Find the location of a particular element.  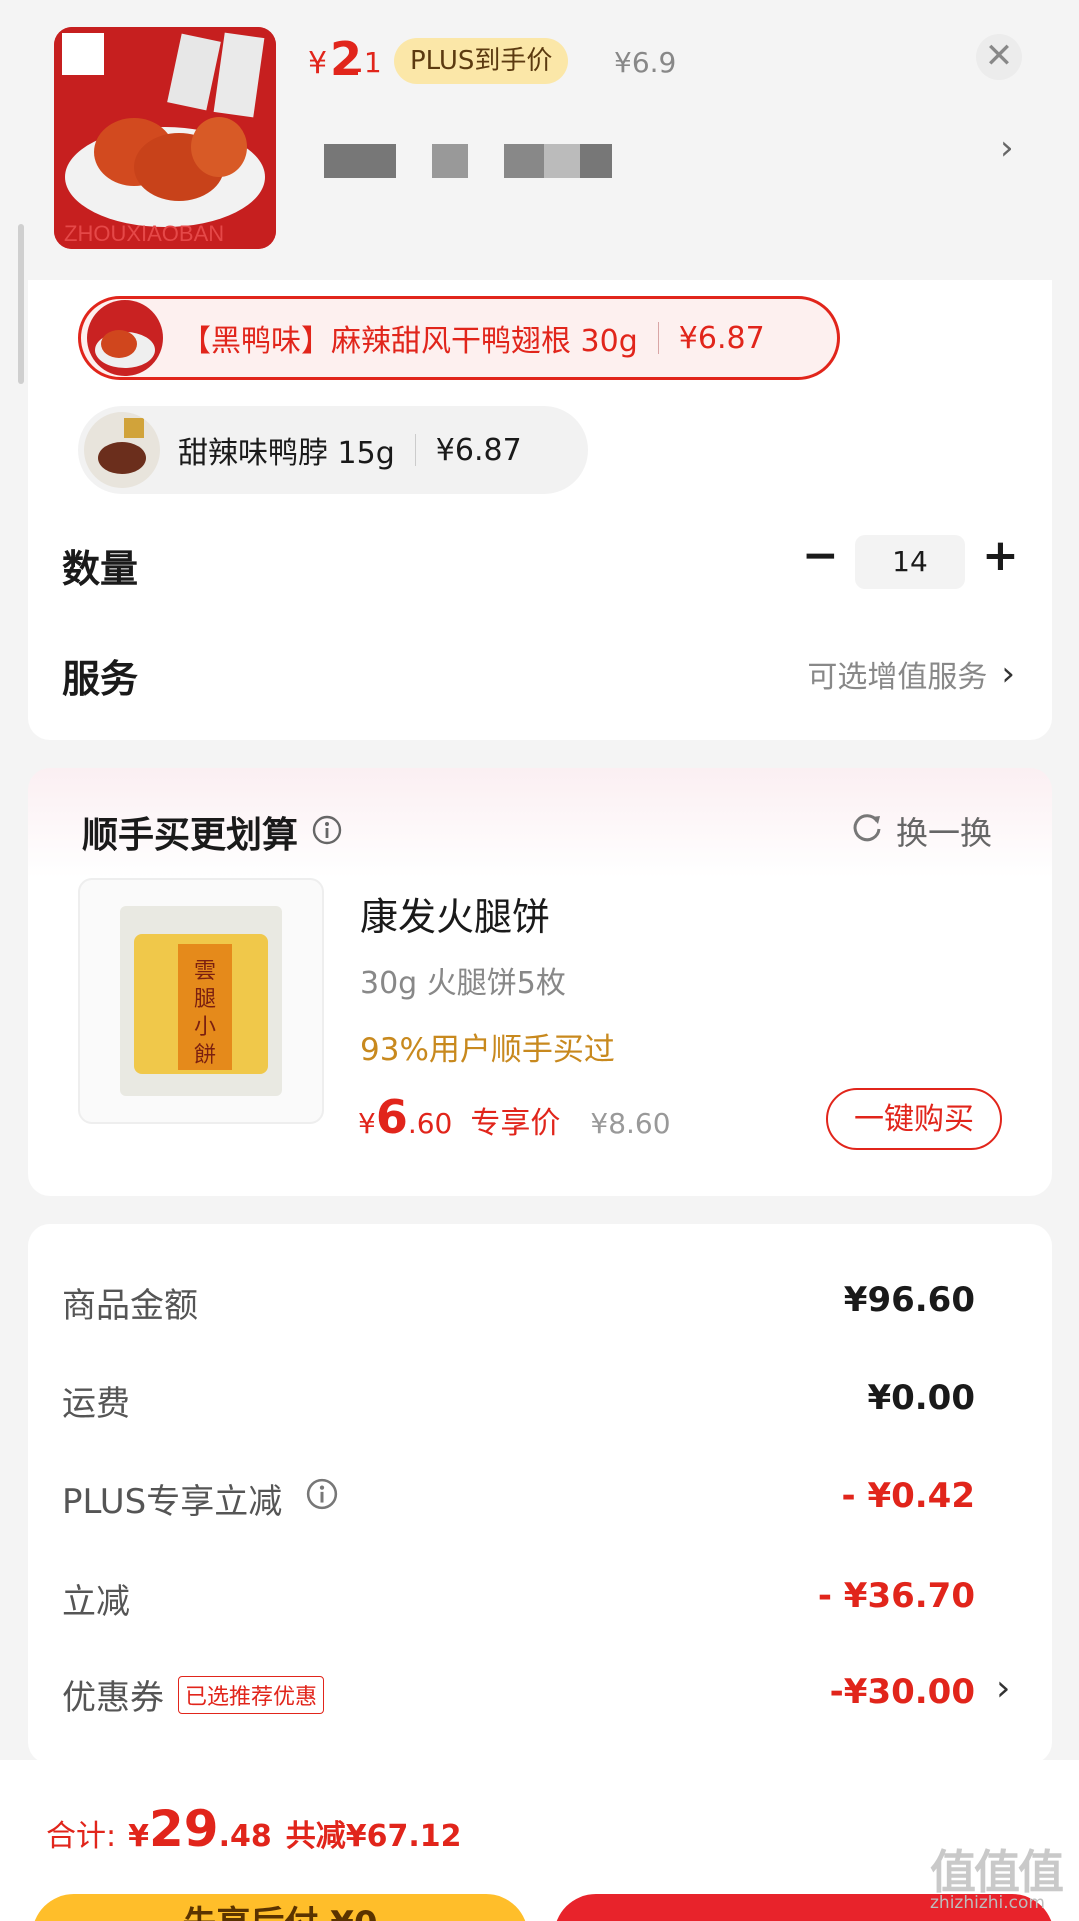

addon-title: 顺手买更划算 is located at coordinates (190, 835).